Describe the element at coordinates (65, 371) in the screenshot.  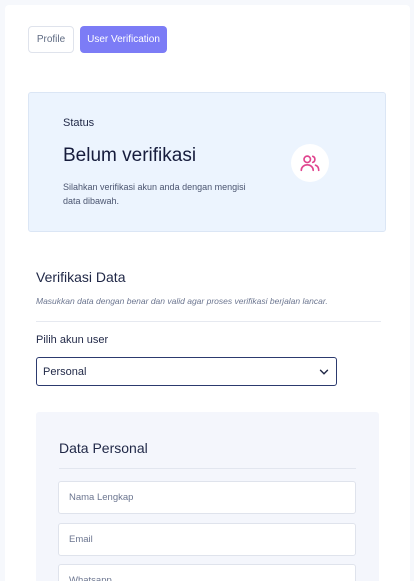
I see `account-type-value: Personal` at that location.